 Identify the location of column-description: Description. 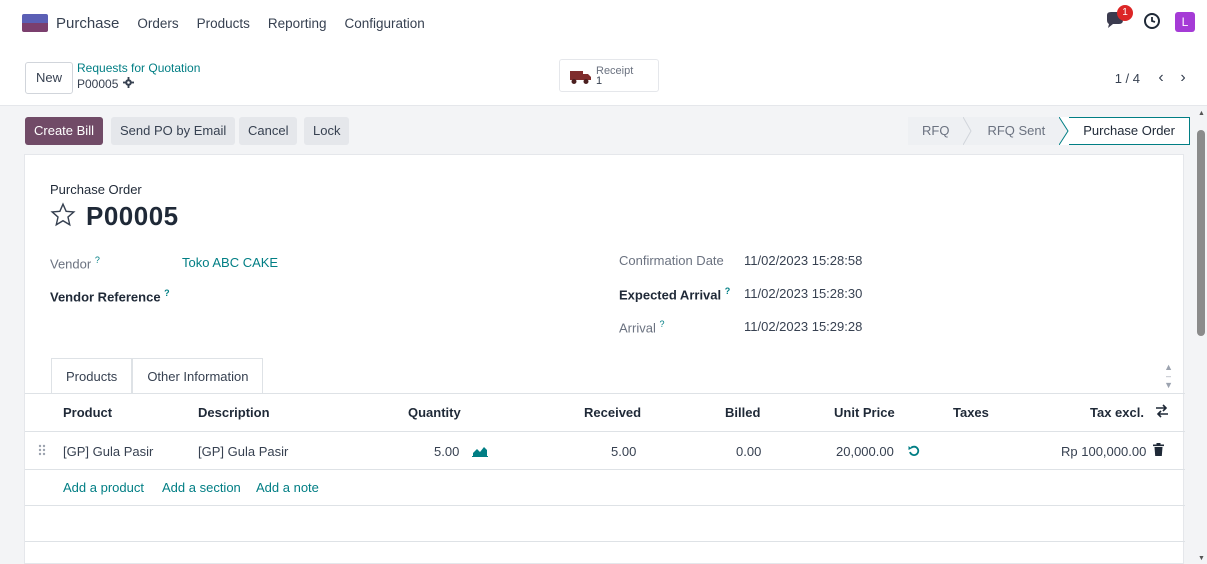
(234, 412).